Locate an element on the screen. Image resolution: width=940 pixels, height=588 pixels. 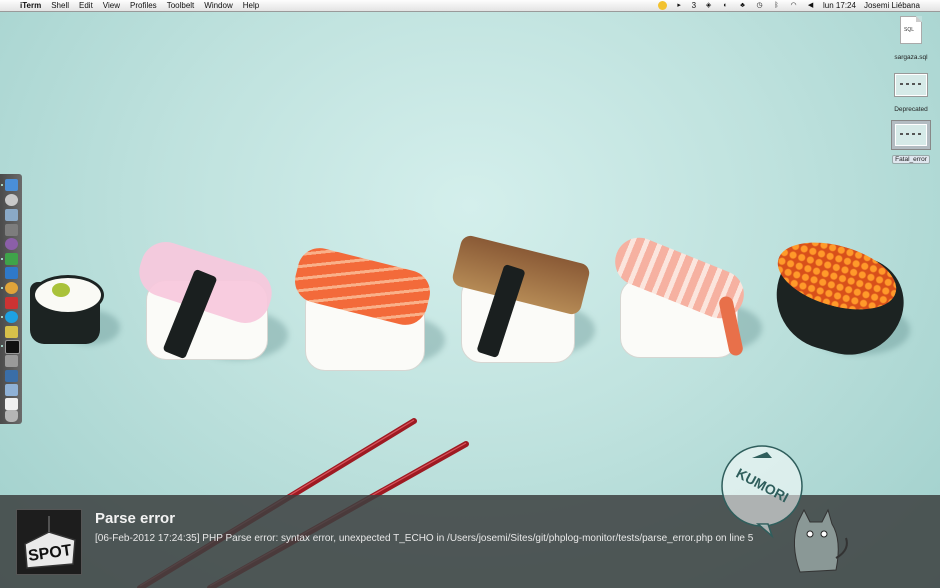
adium-status-icon: ♣ is located at coordinates (742, 5).